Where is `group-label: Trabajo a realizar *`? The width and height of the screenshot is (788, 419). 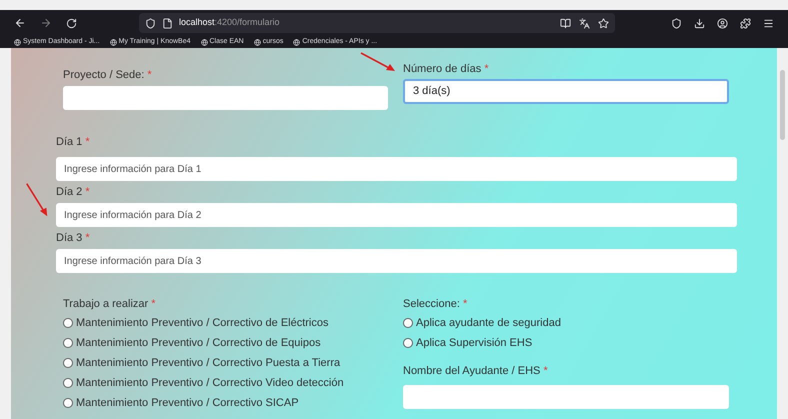 group-label: Trabajo a realizar * is located at coordinates (109, 304).